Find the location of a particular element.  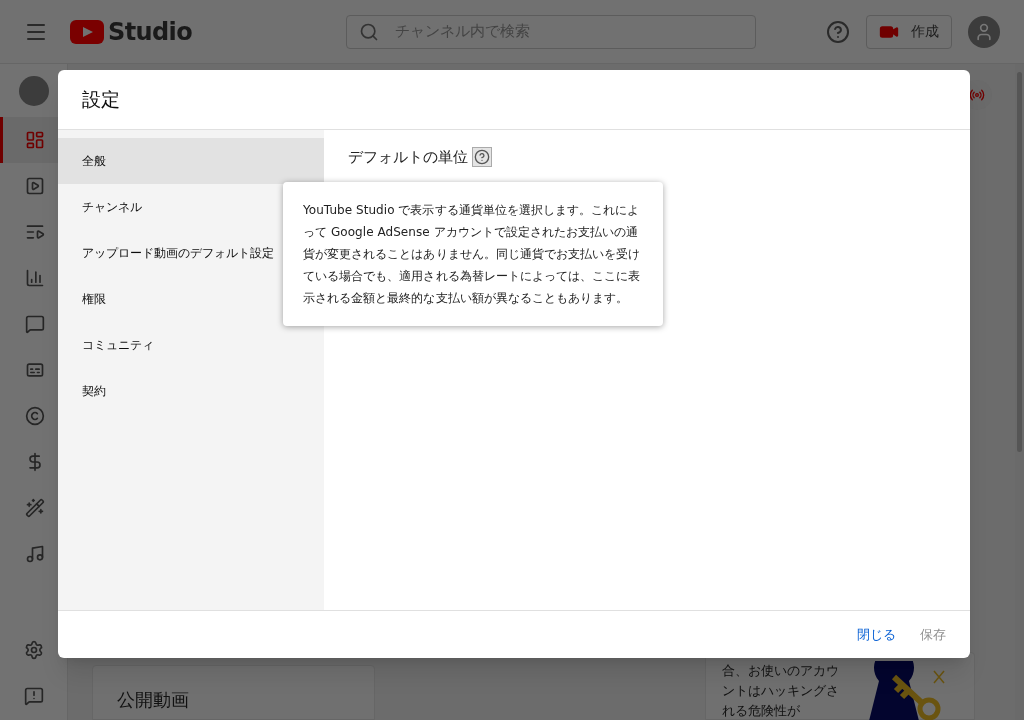

tooltip-text: YouTube Studio で表示する通貨単位を選択します。これによって Google AdSense アカウントで設定されたお支払いの通貨が変更されることはありません。同じ通貨でお支払いを受けている場合でも、適用される為替レートによっては、ここに表示される金額と最終的な支払い額が異なることもあります。 is located at coordinates (472, 254).